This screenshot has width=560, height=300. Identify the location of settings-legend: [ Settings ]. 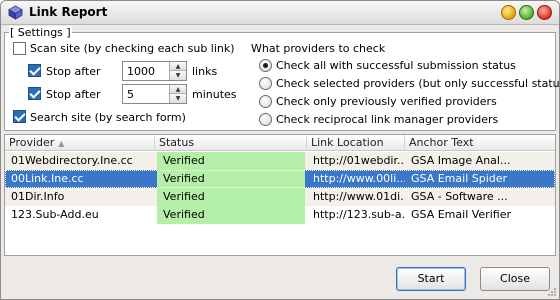
(40, 32).